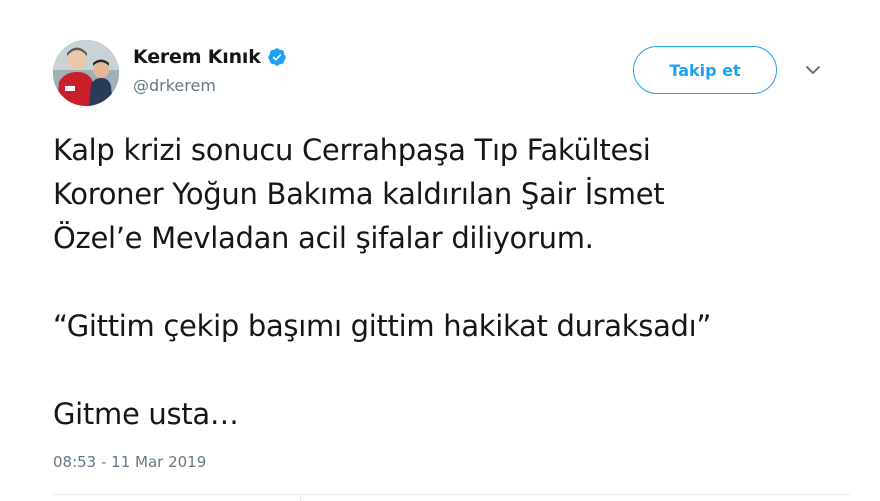 The width and height of the screenshot is (880, 501). I want to click on divider-tick, so click(300, 497).